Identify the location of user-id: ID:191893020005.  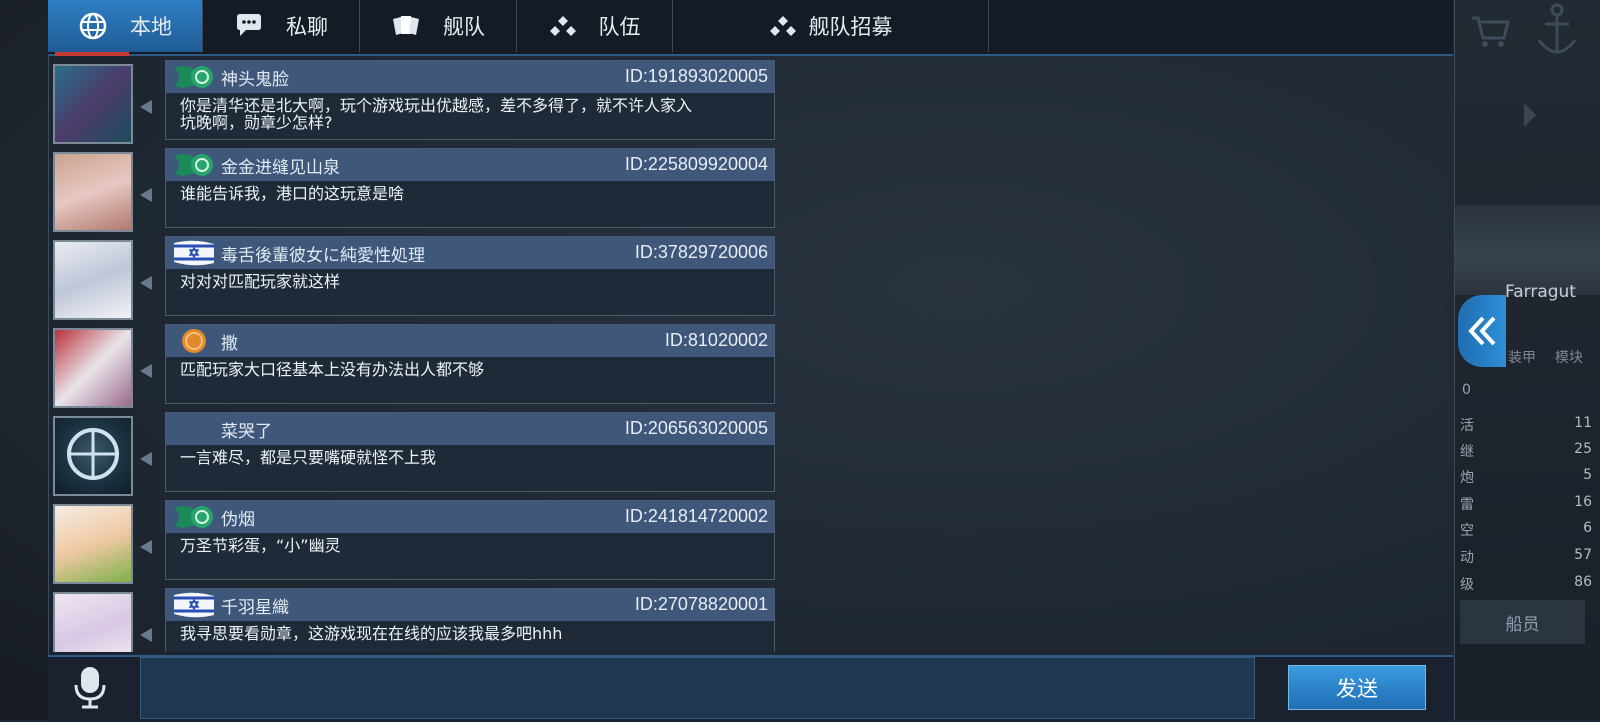
(696, 76).